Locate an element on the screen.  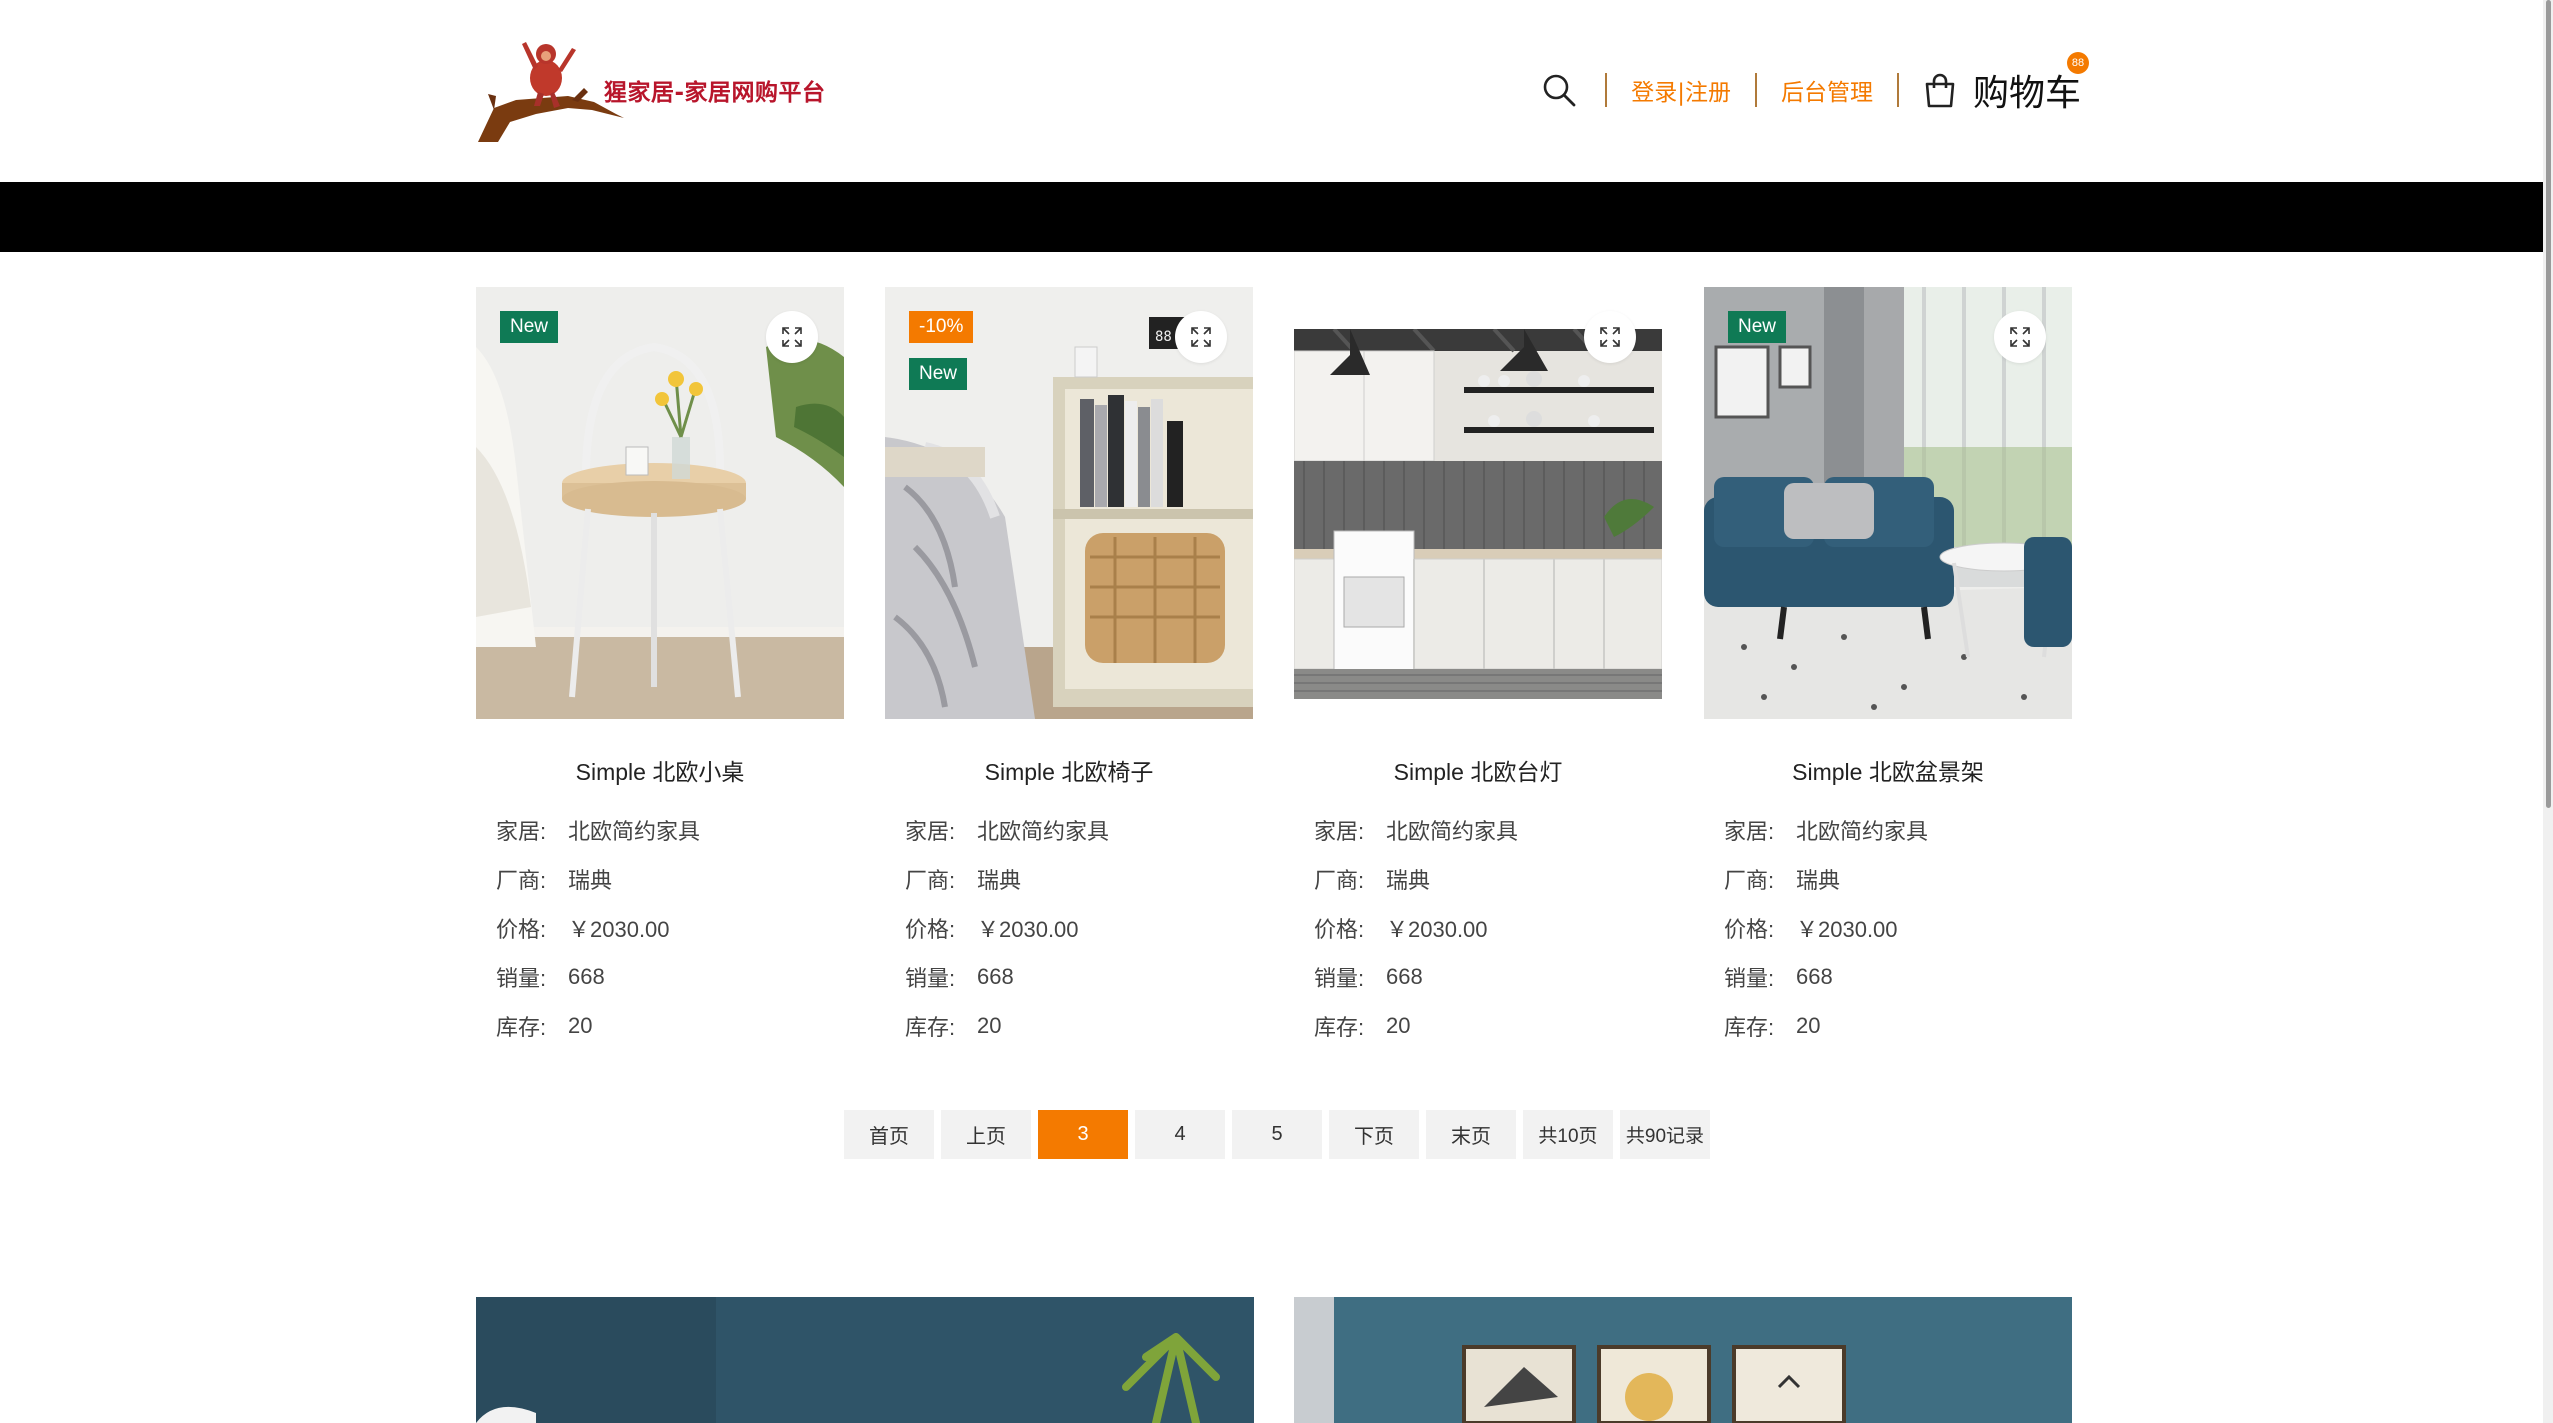
shopping-bag-icon is located at coordinates (1940, 90).